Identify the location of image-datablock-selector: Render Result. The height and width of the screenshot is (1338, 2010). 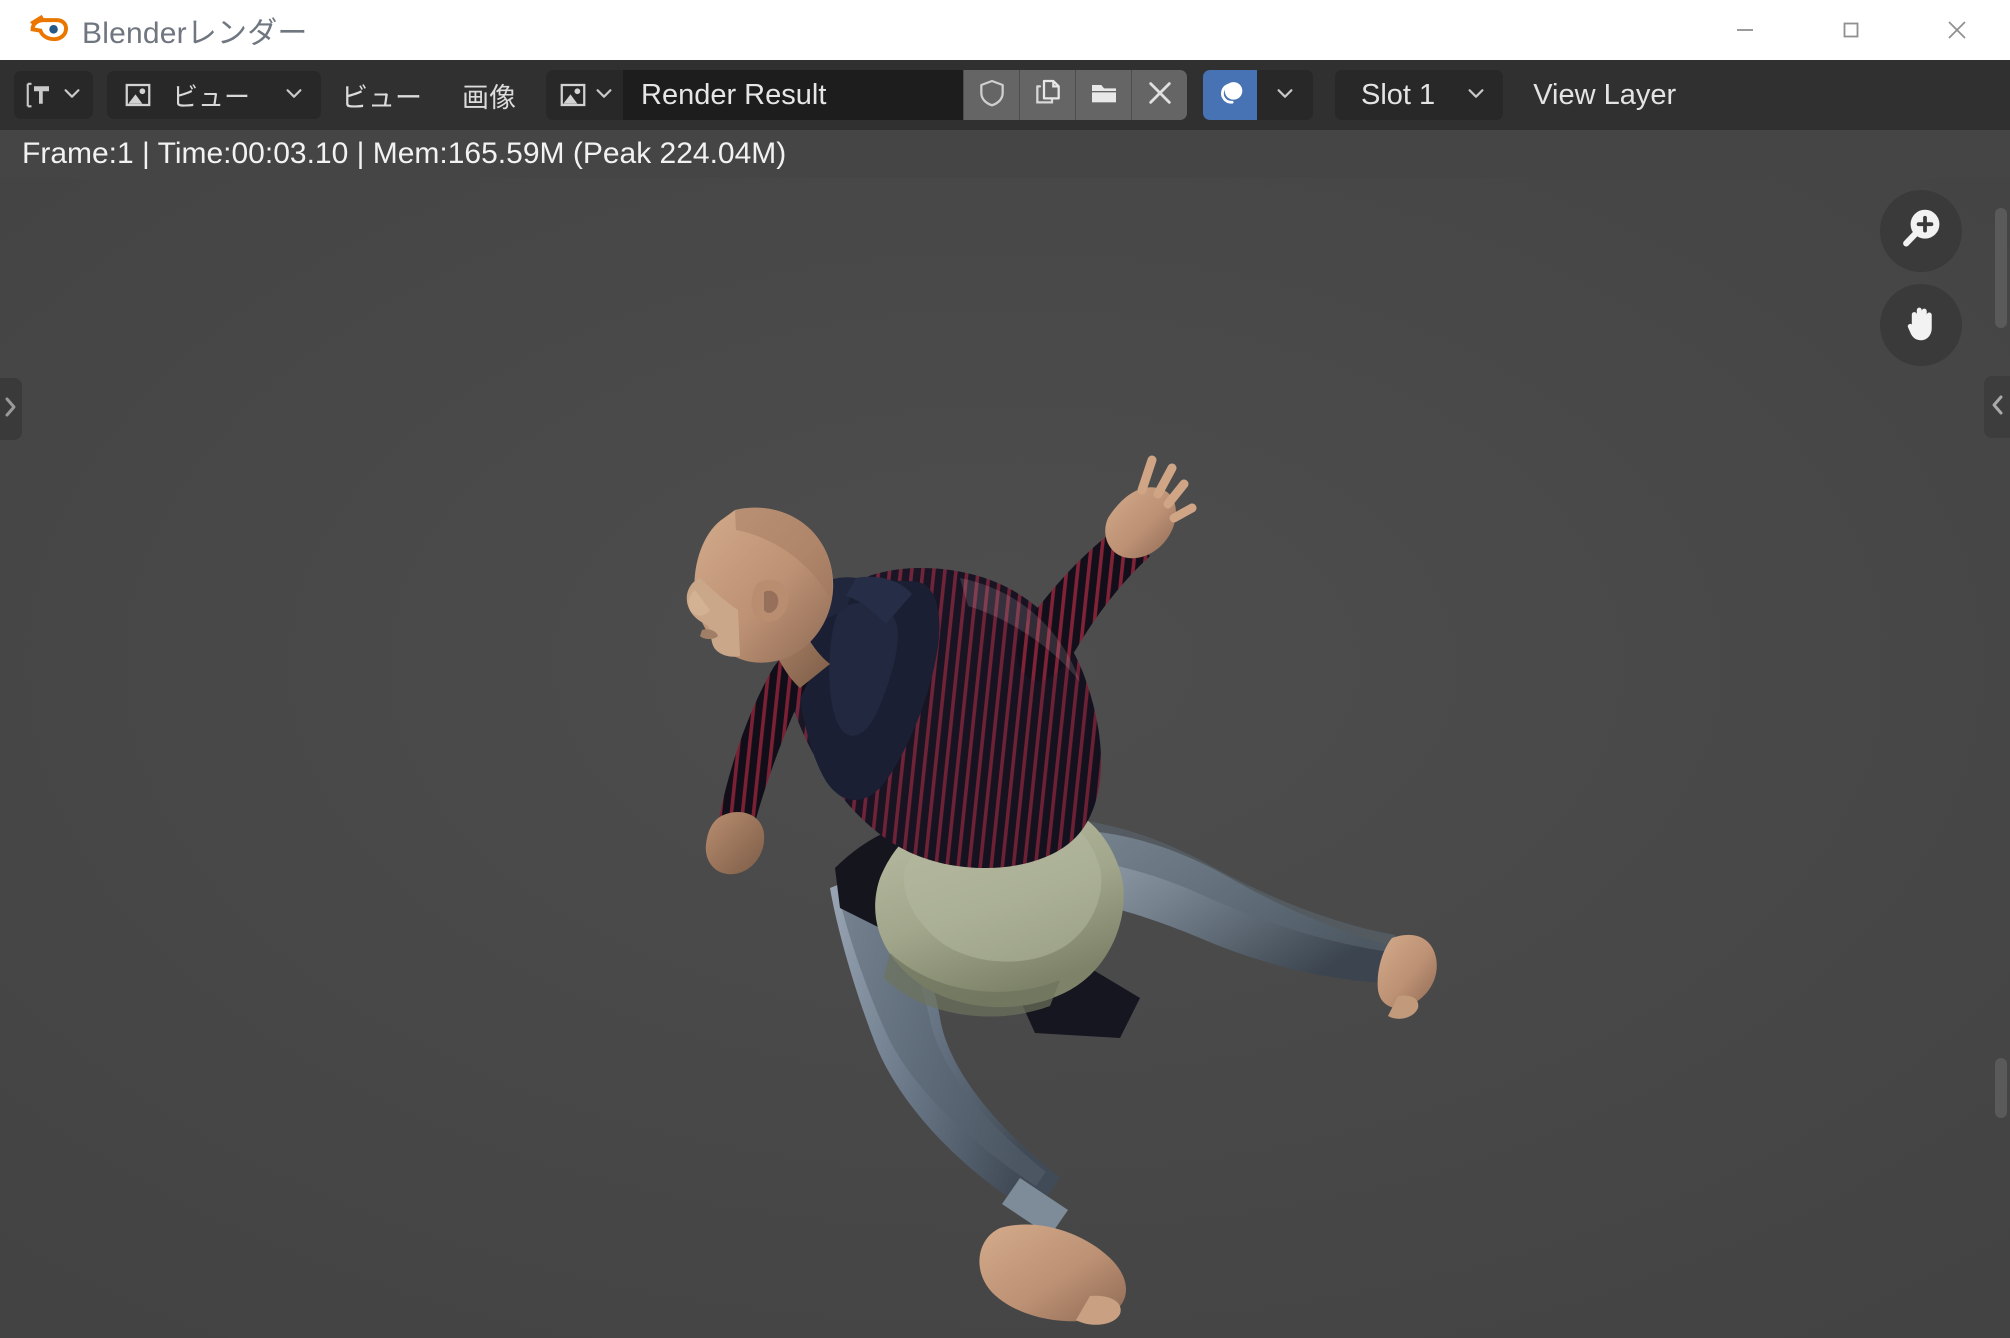
(867, 95).